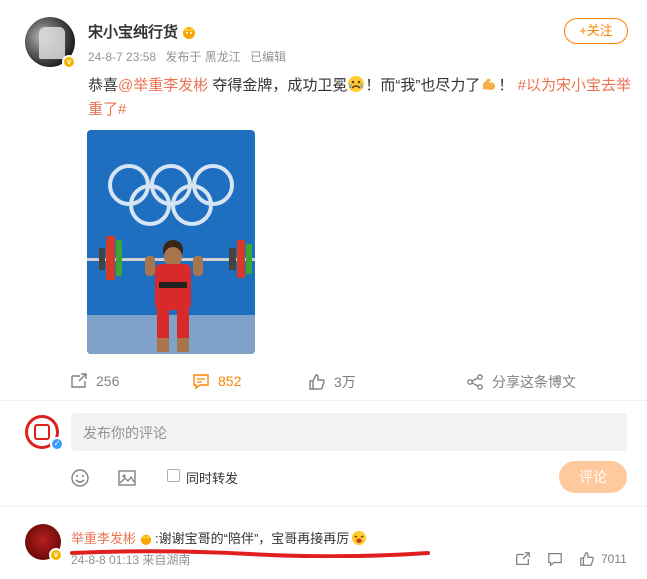 The image size is (647, 579). What do you see at coordinates (252, 538) in the screenshot?
I see `comment-text: :谢谢宝哥的“陪伴”，宝哥再接再厉` at bounding box center [252, 538].